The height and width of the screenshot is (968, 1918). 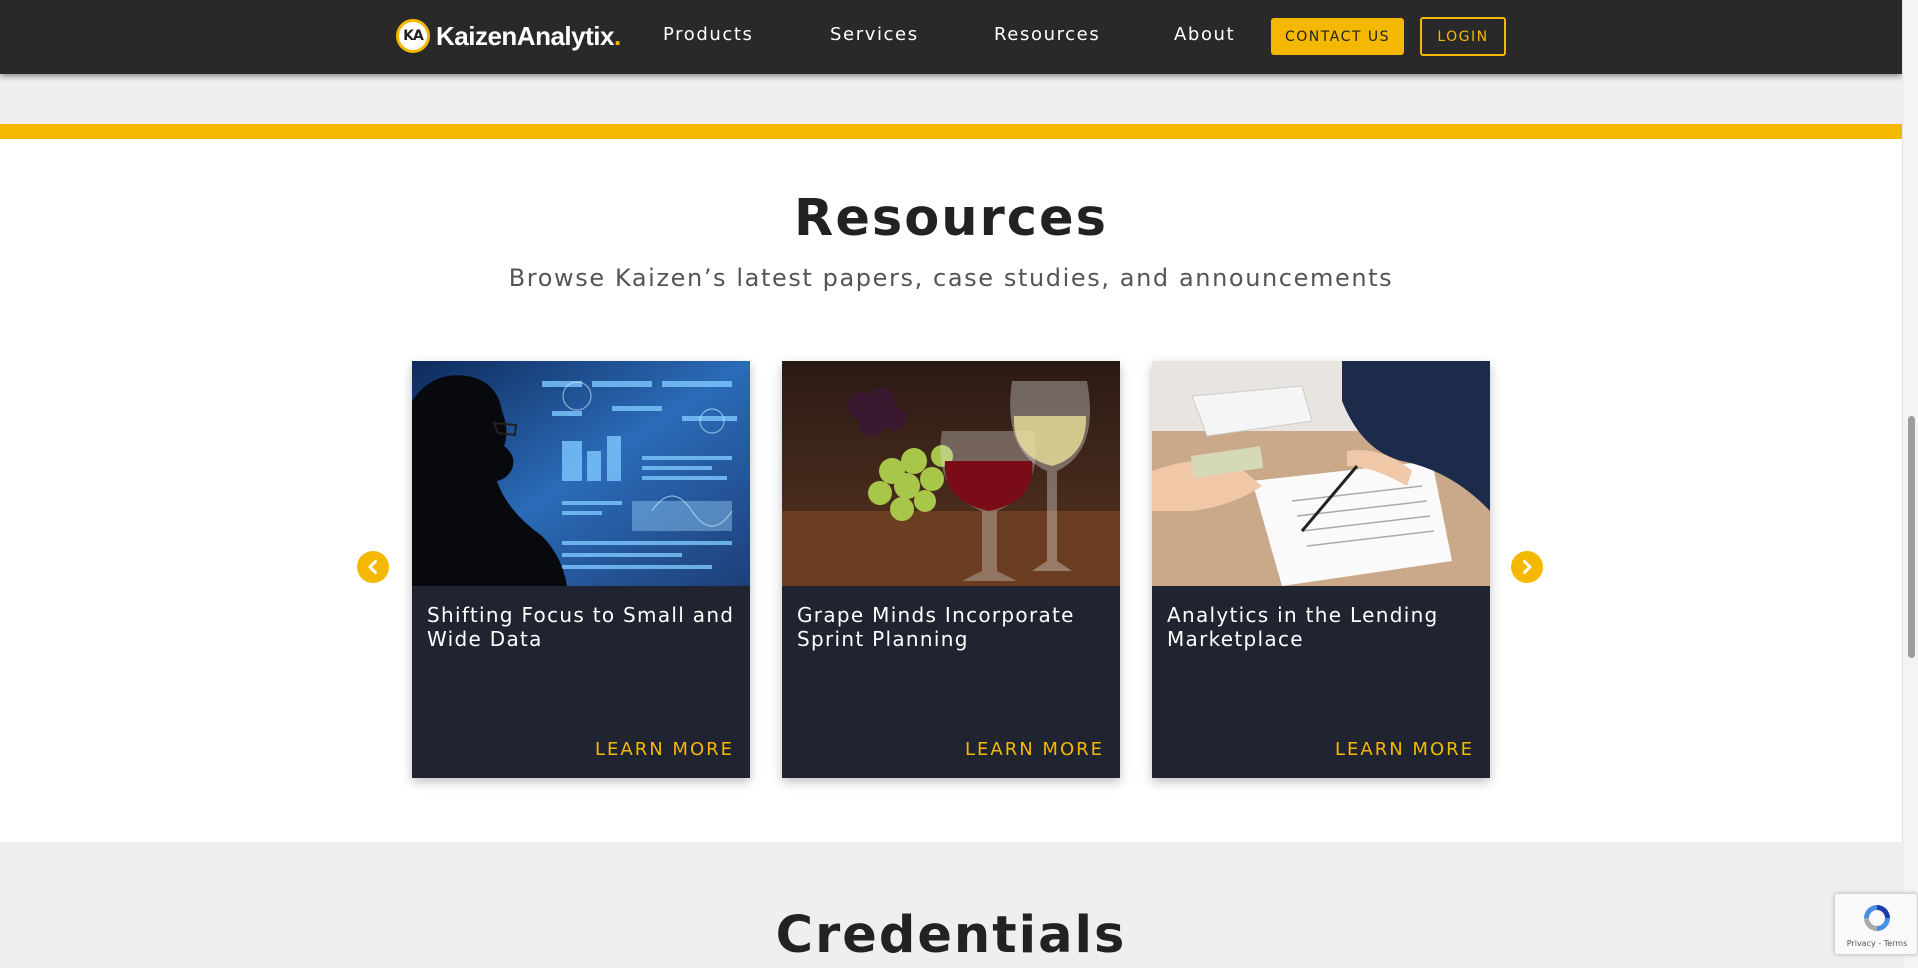 I want to click on recaptcha-icon, so click(x=1877, y=918).